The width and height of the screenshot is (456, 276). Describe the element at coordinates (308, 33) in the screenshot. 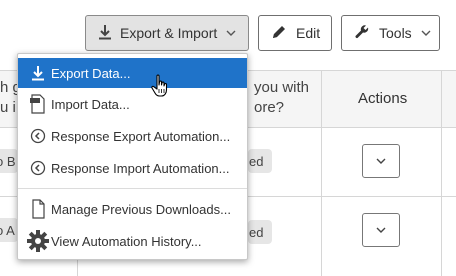

I see `edit-label: Edit` at that location.